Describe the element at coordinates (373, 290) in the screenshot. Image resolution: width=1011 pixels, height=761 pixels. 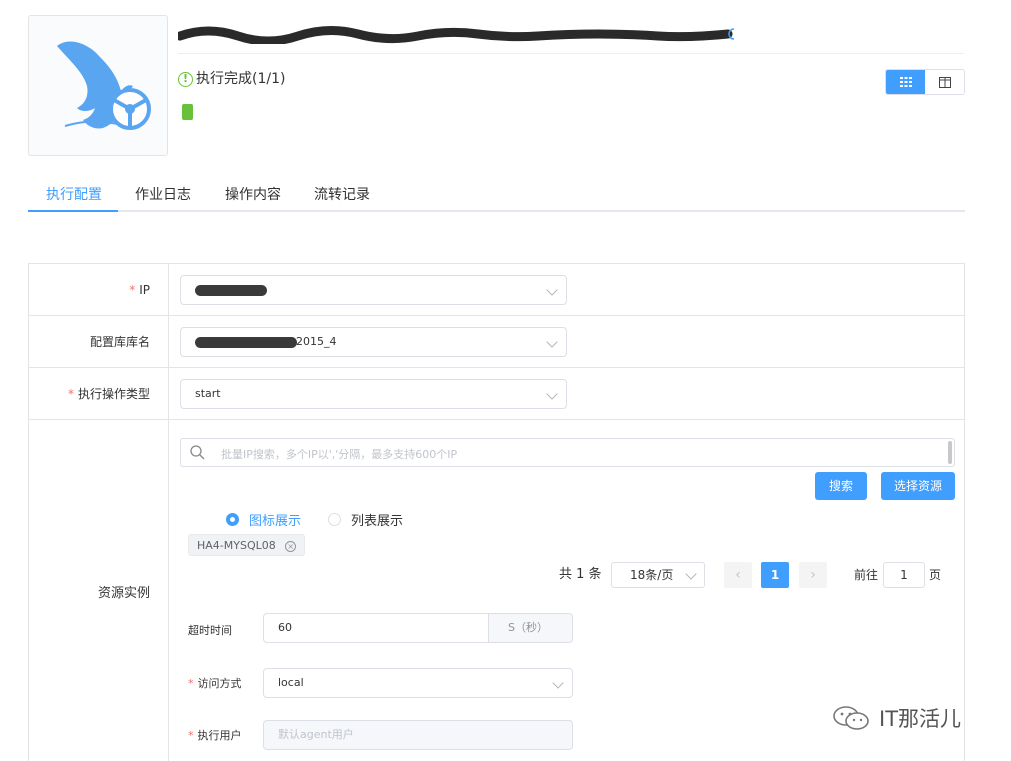
I see `ip-select` at that location.